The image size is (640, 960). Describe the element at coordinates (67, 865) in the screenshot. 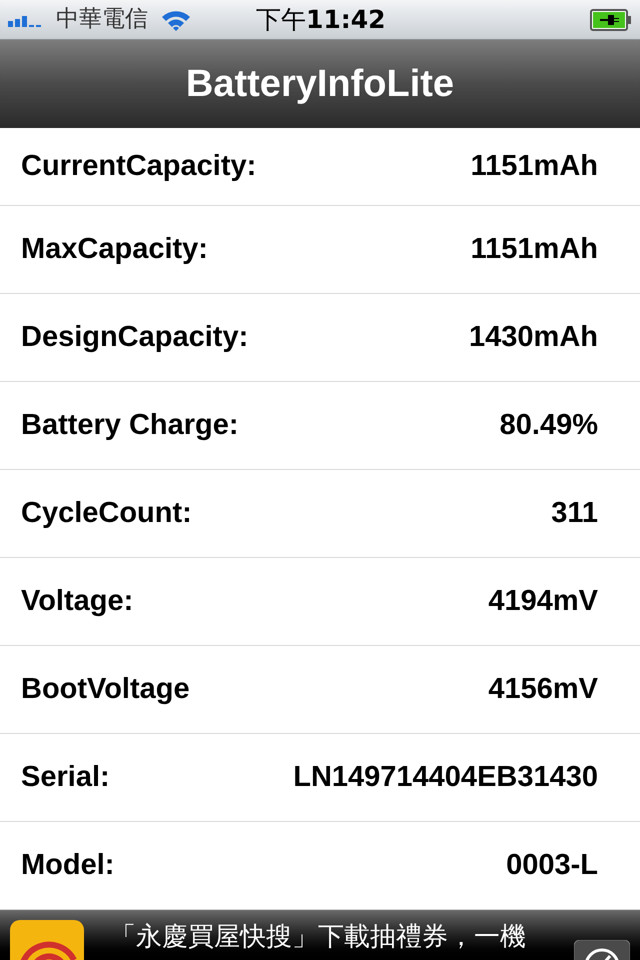

I see `row-label: Model:` at that location.